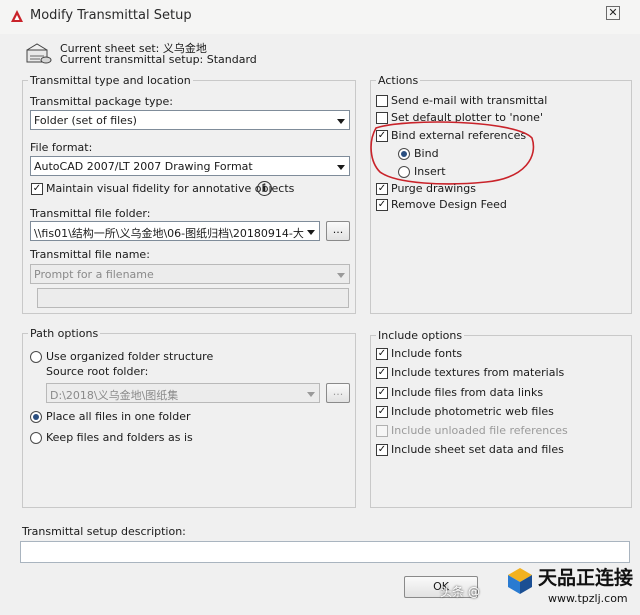 Image resolution: width=640 pixels, height=615 pixels. What do you see at coordinates (158, 59) in the screenshot?
I see `current-transmittal-setup: Current transmittal setup: Standard` at bounding box center [158, 59].